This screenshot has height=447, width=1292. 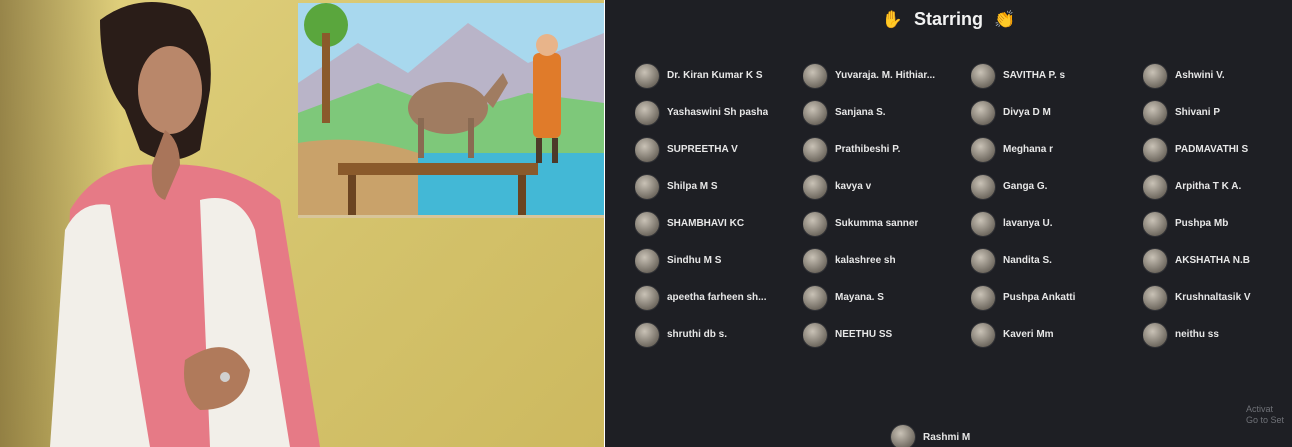 I want to click on clapping-hands-icon: 👏, so click(x=1005, y=19).